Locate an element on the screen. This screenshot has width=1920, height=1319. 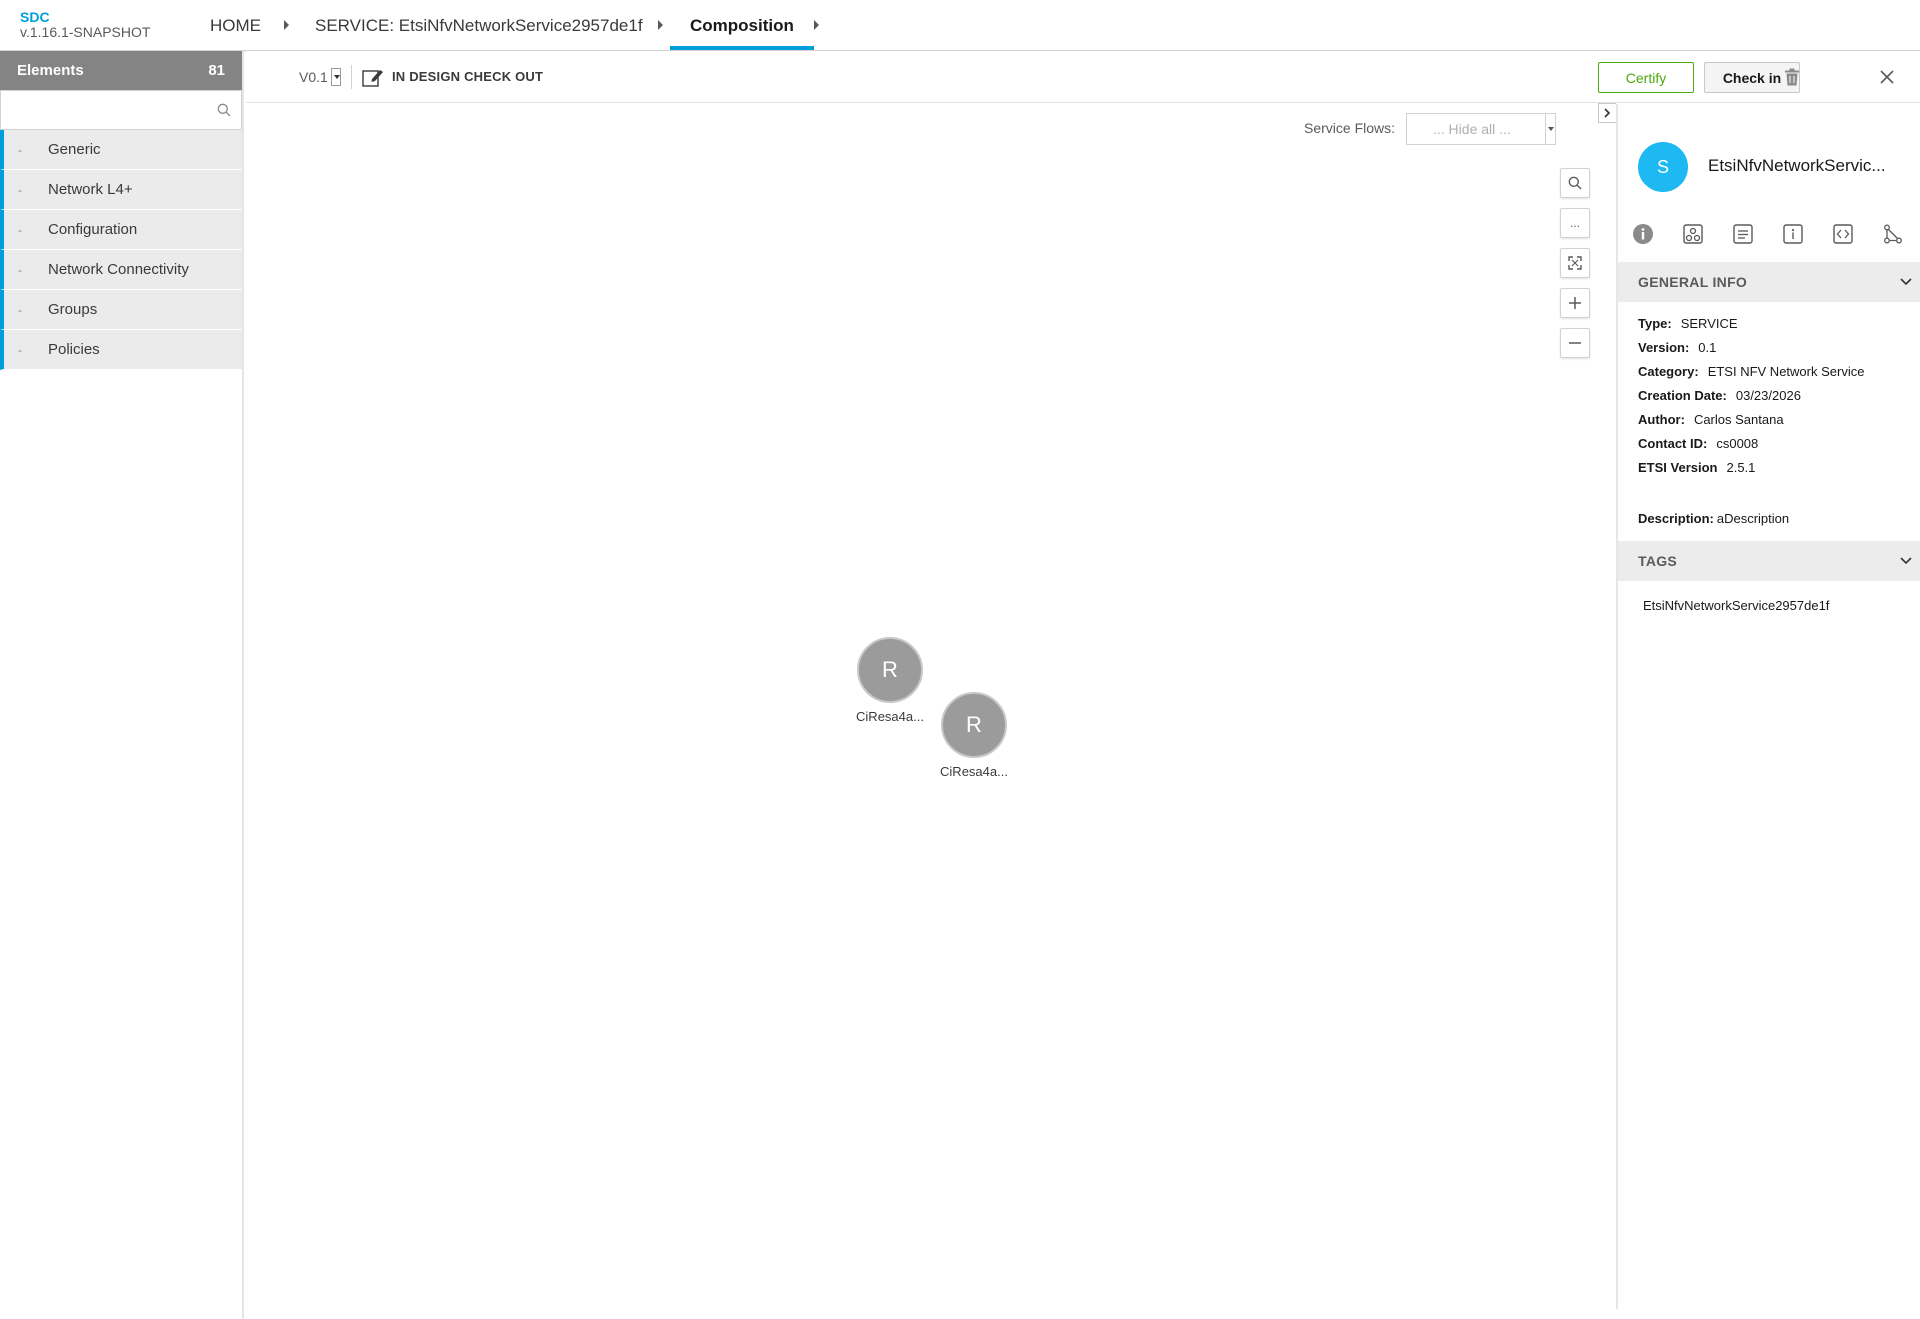
paths-tab-icon is located at coordinates (1893, 234).